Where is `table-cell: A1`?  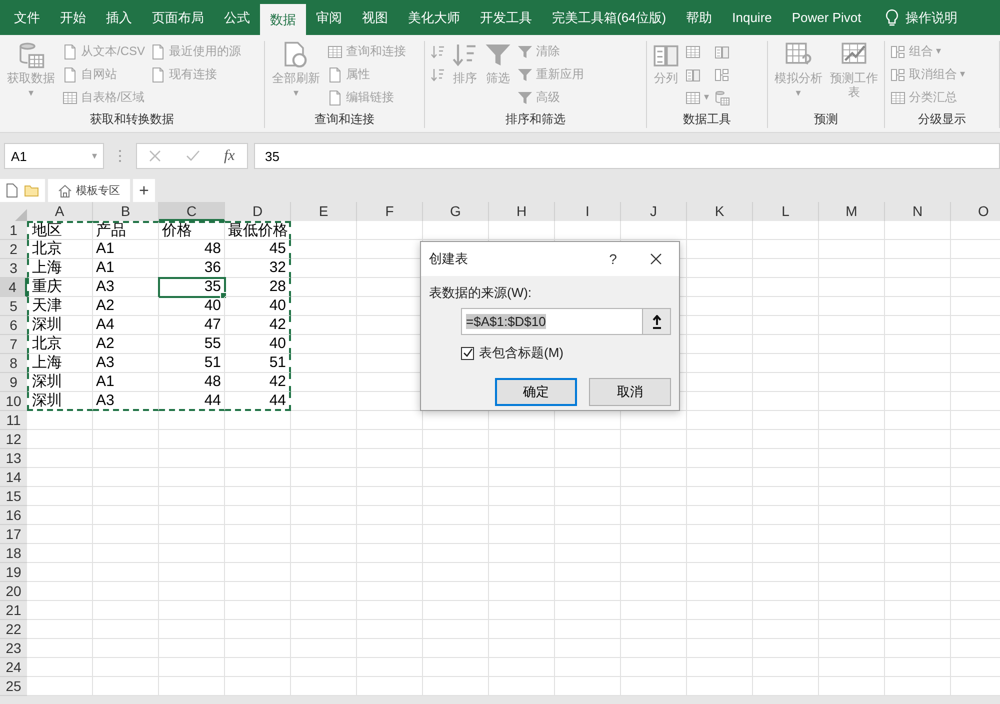 table-cell: A1 is located at coordinates (126, 382).